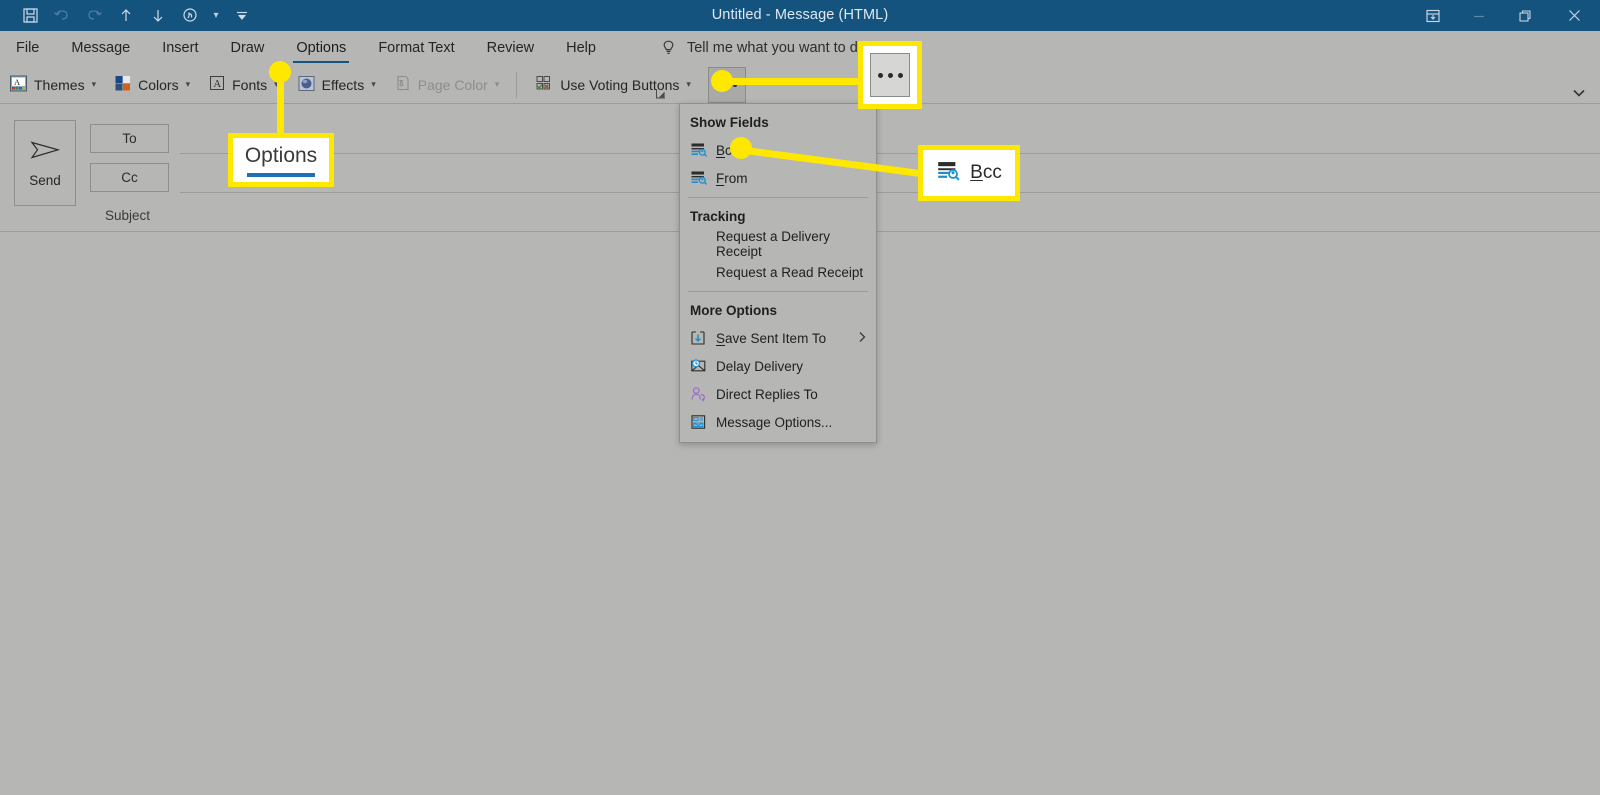 The width and height of the screenshot is (1600, 795). What do you see at coordinates (281, 155) in the screenshot?
I see `options-callout-label: Options` at bounding box center [281, 155].